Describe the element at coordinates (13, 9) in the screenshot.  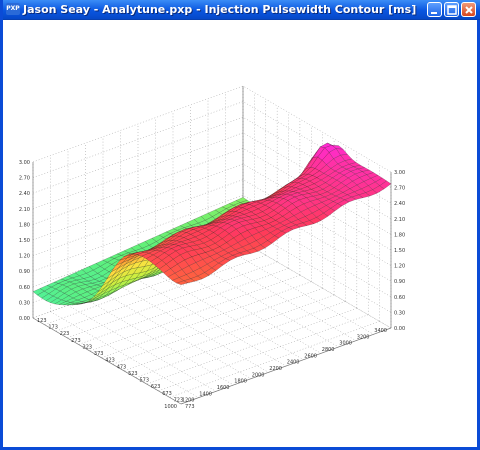
I see `app-icon: PXP` at that location.